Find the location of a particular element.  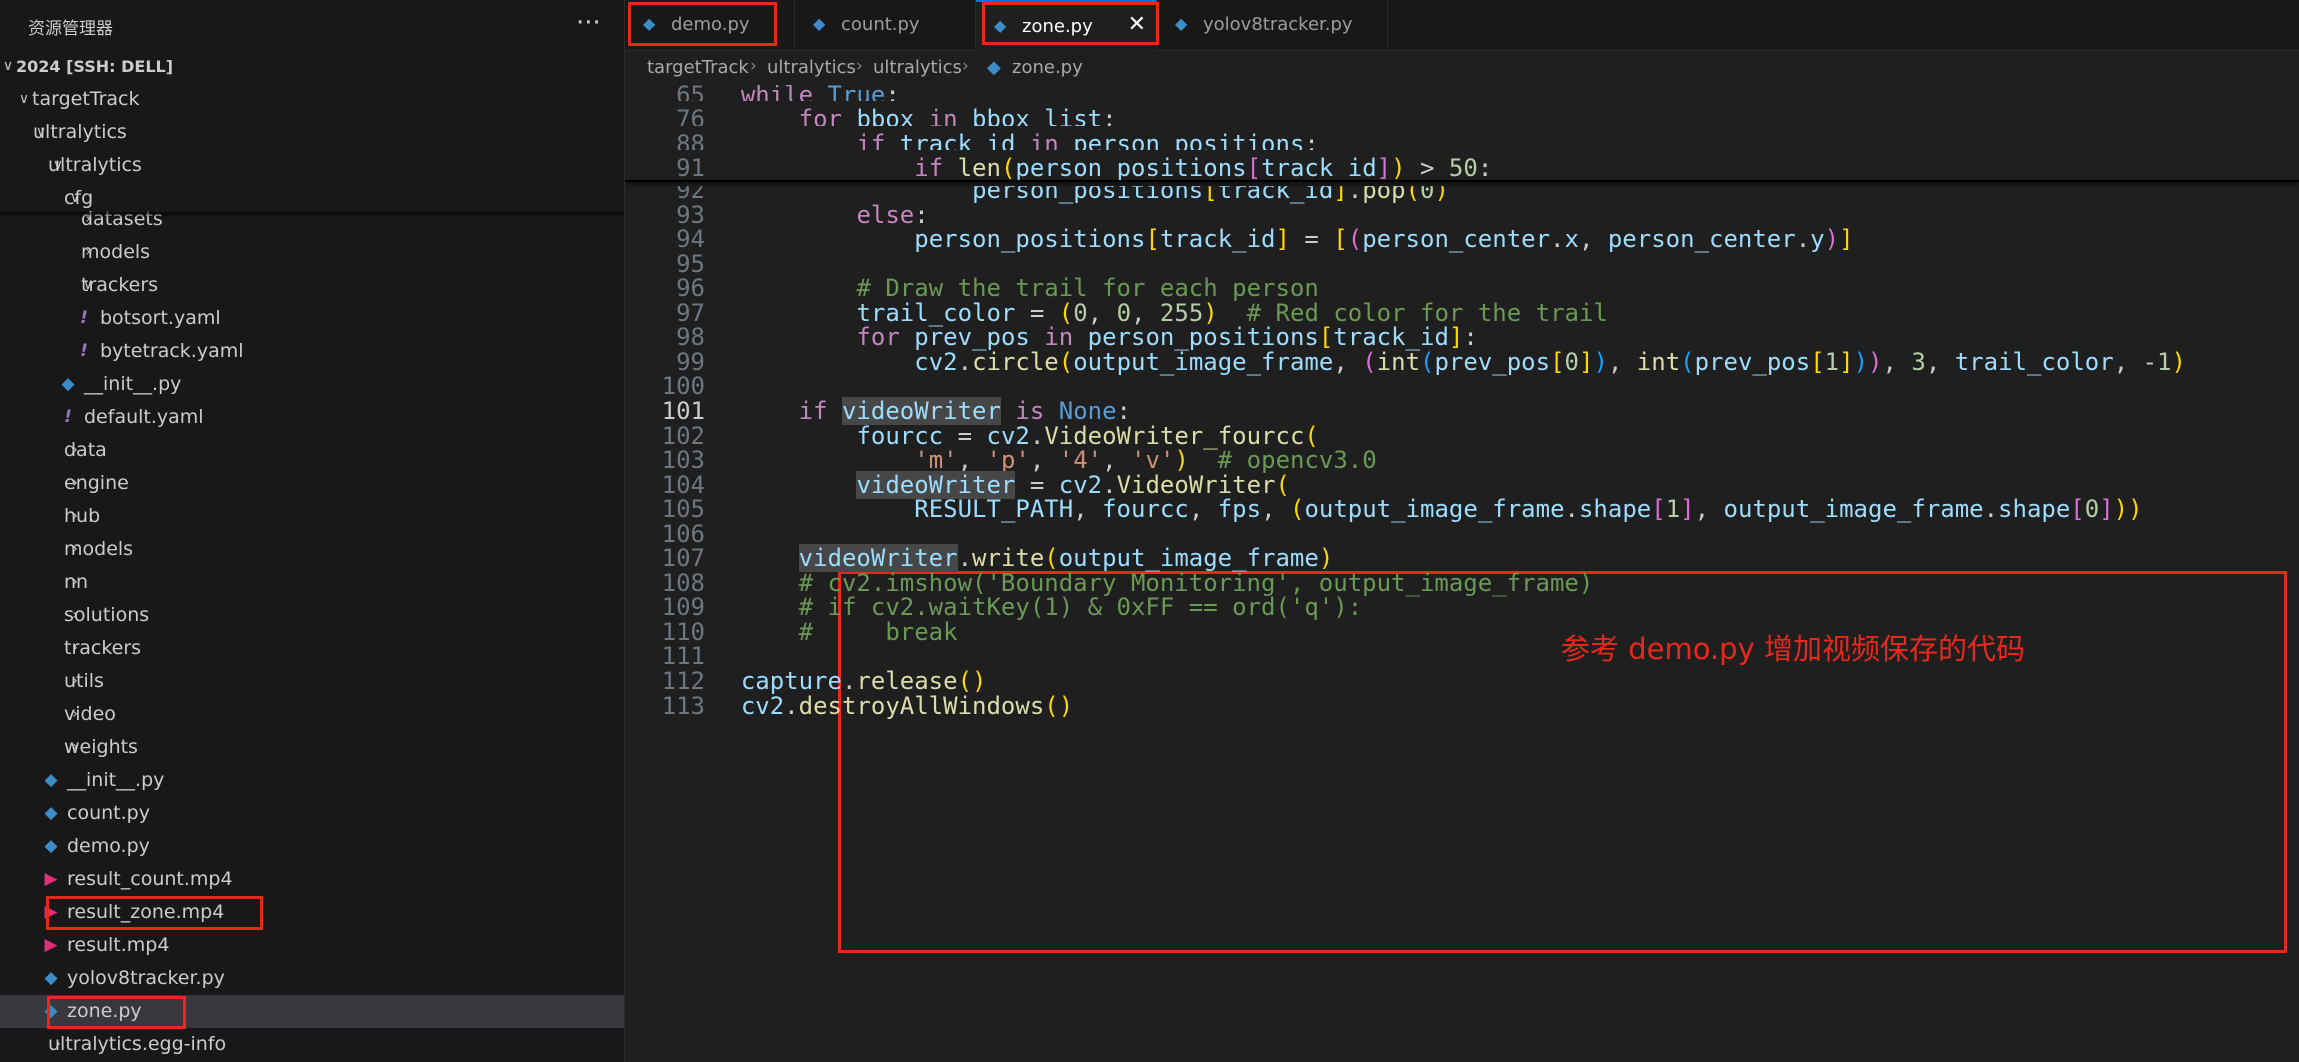

tree-item-label: count.py is located at coordinates (108, 813).